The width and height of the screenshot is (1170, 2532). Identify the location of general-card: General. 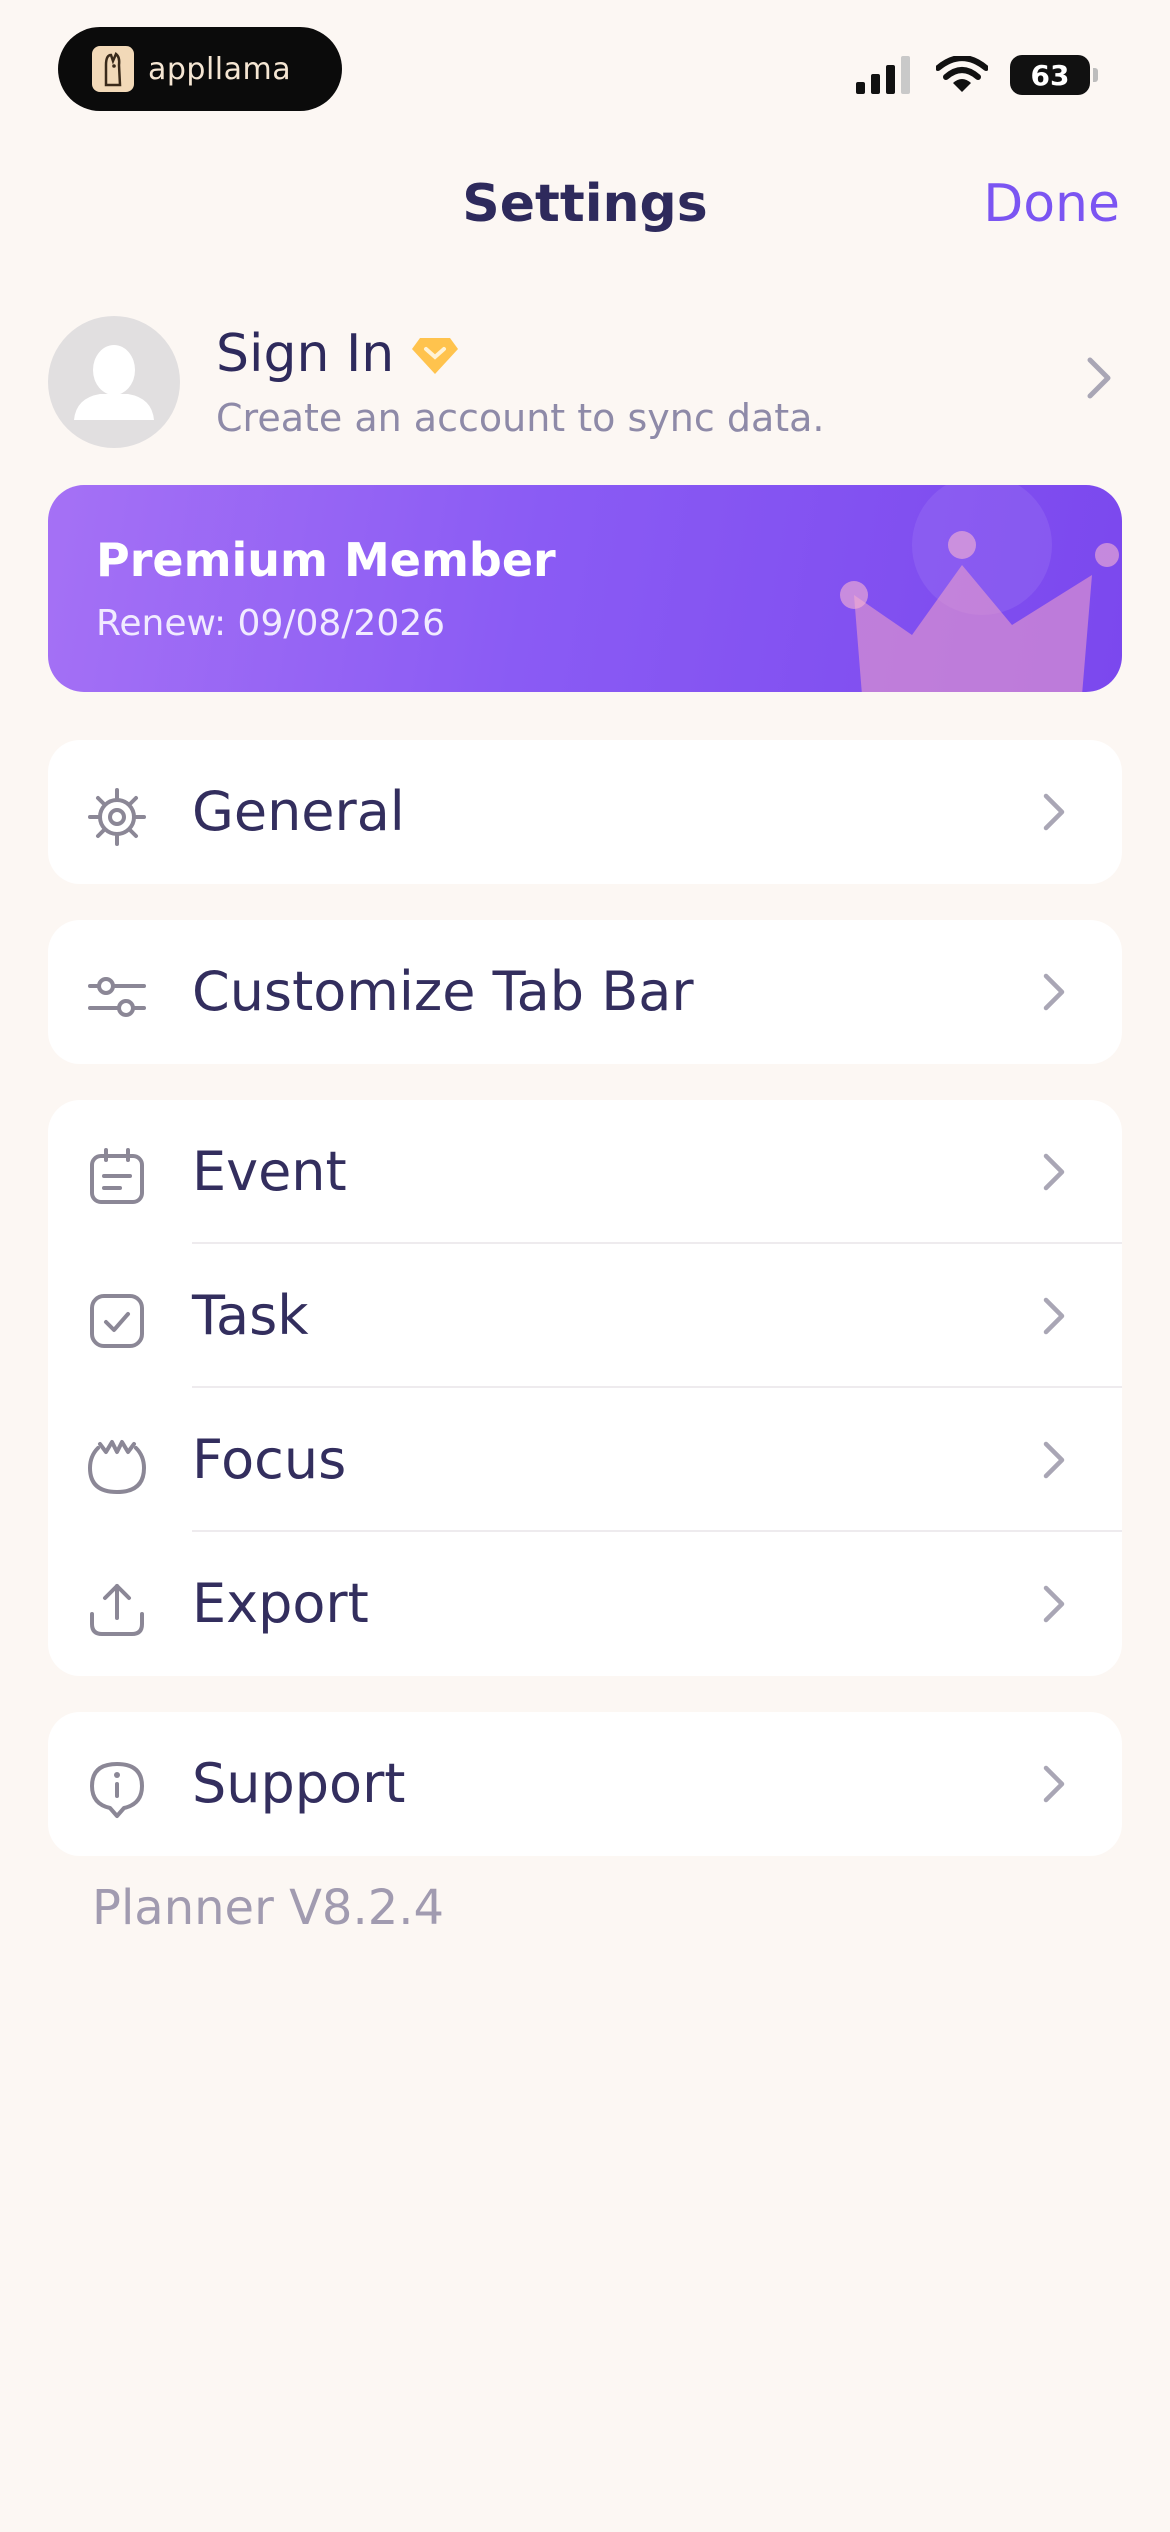
(585, 812).